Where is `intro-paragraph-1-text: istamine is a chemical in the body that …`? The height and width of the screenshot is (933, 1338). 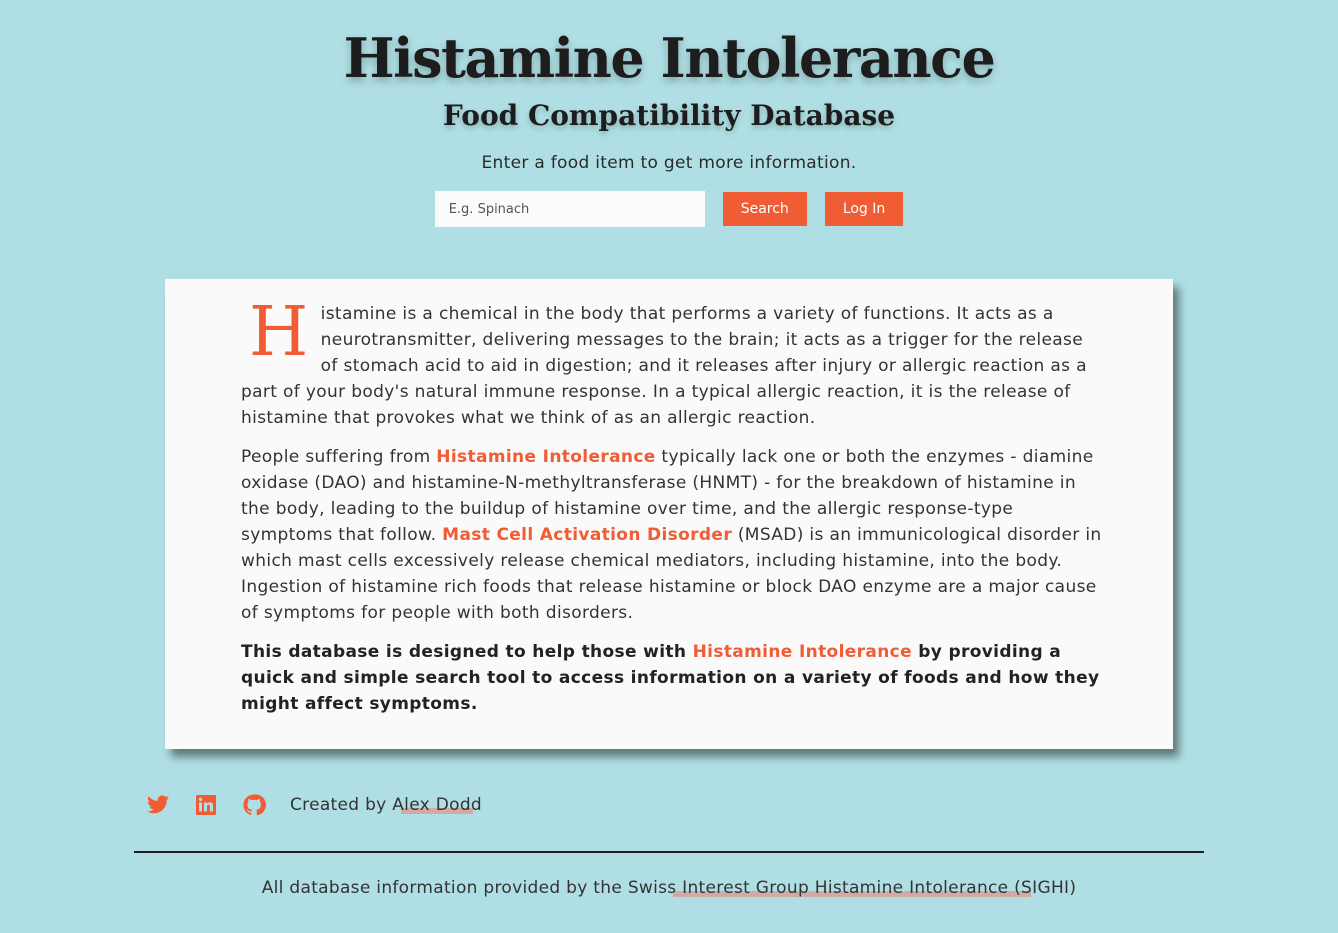 intro-paragraph-1-text: istamine is a chemical in the body that … is located at coordinates (664, 366).